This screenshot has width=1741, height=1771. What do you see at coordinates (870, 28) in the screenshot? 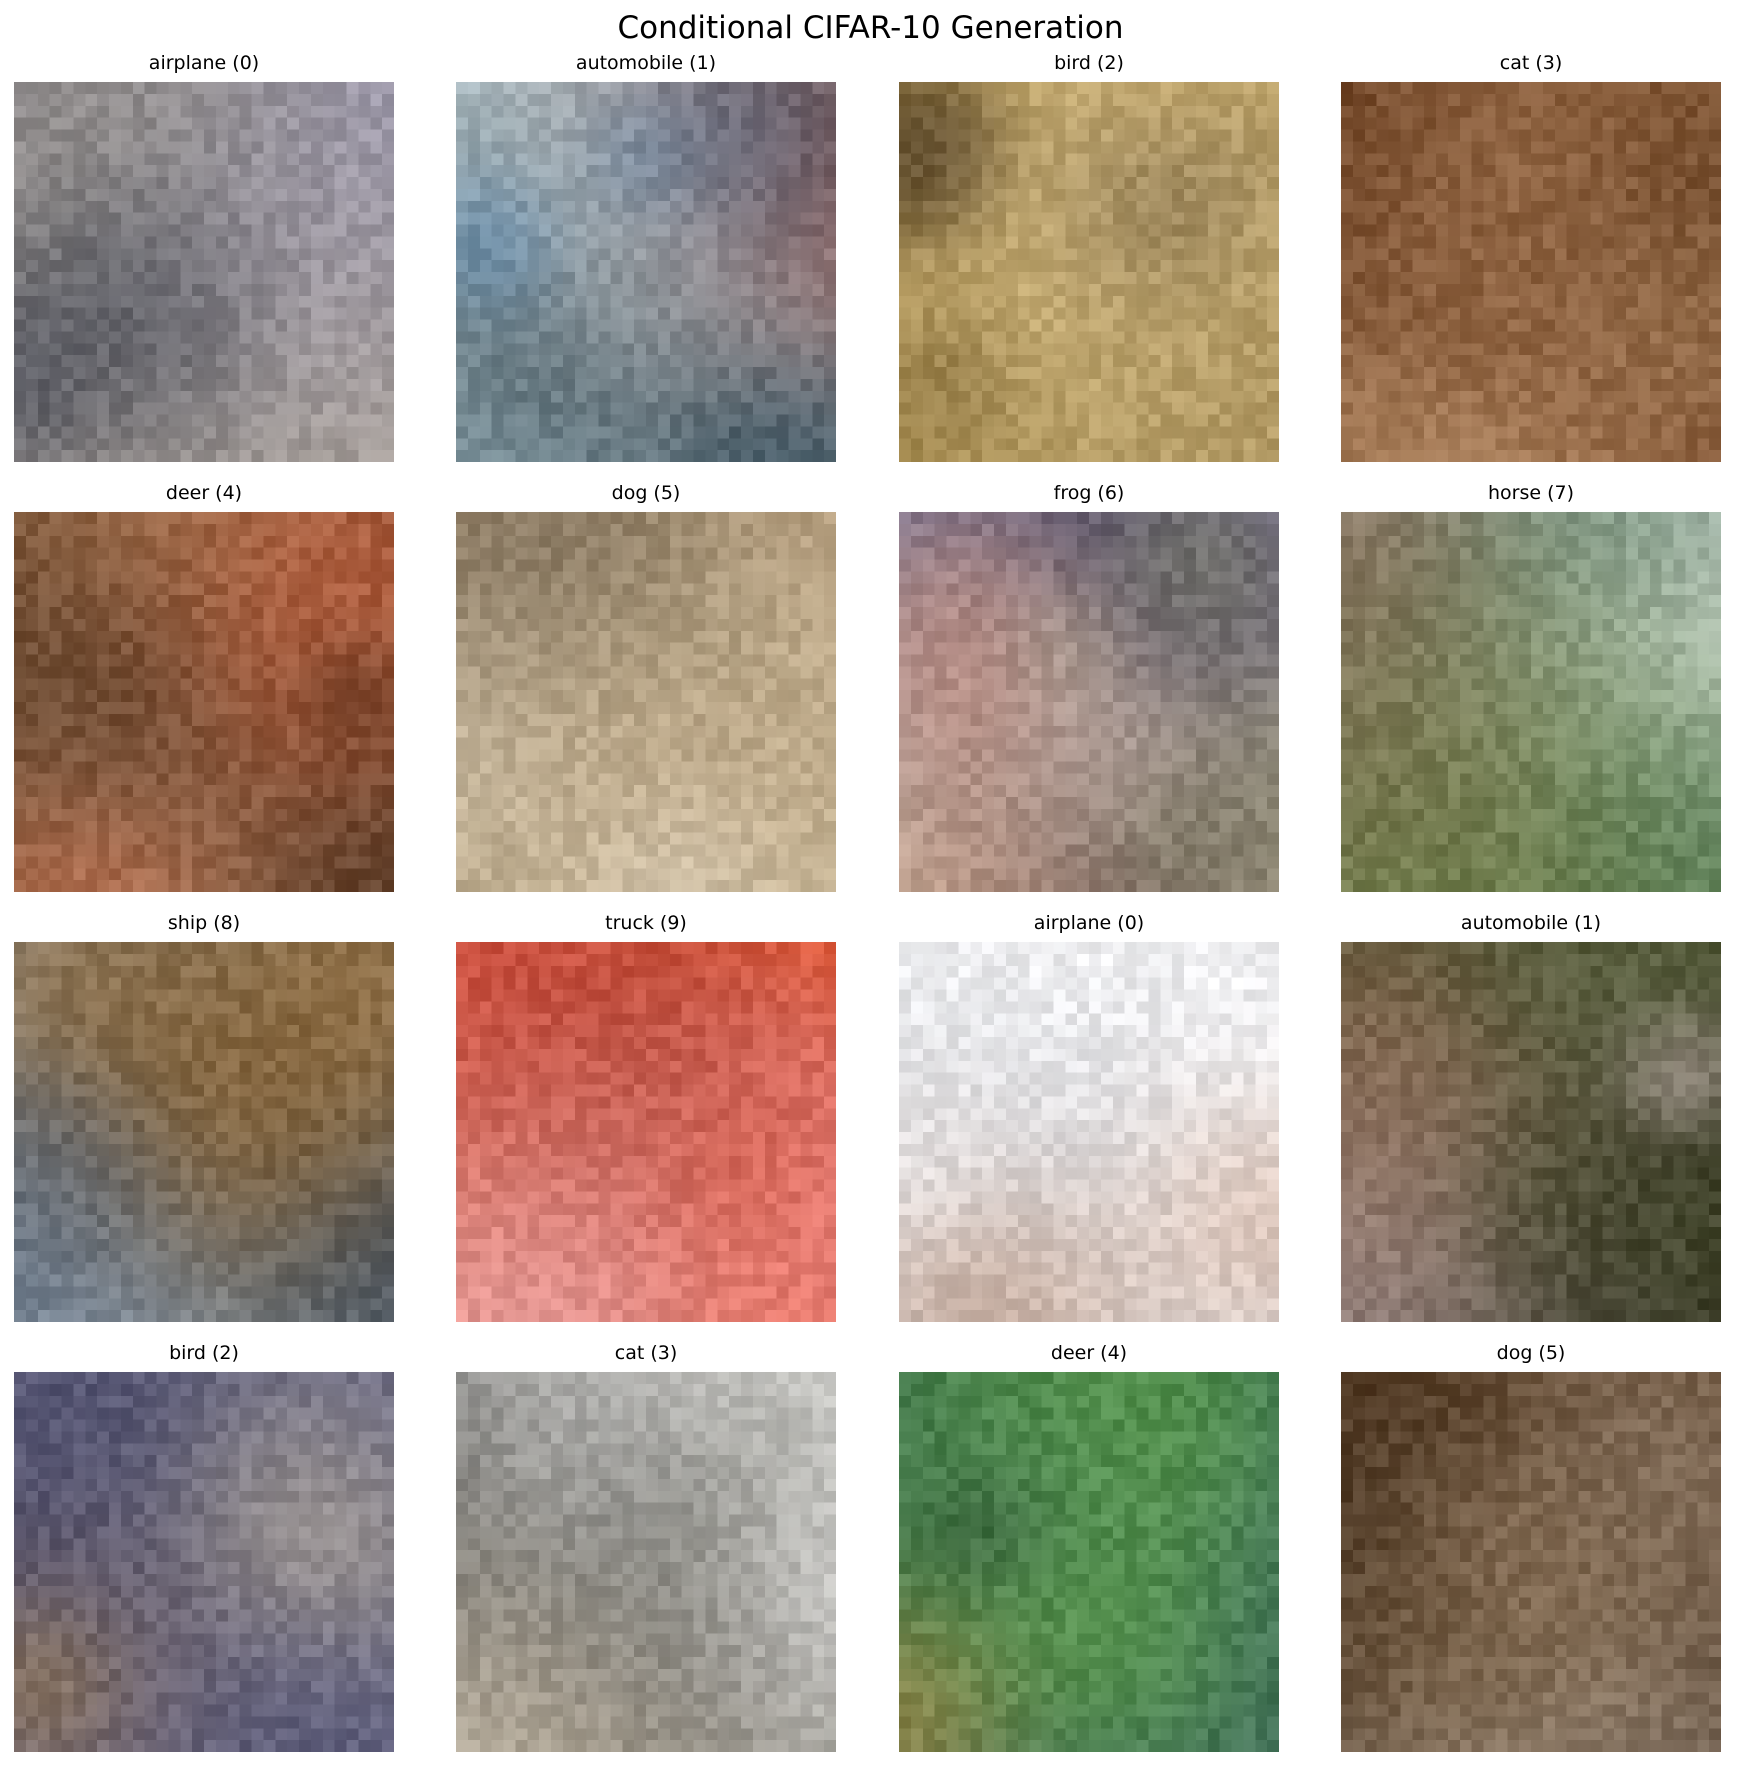
I see `figure-title: Conditional CIFAR-10 Generation` at bounding box center [870, 28].